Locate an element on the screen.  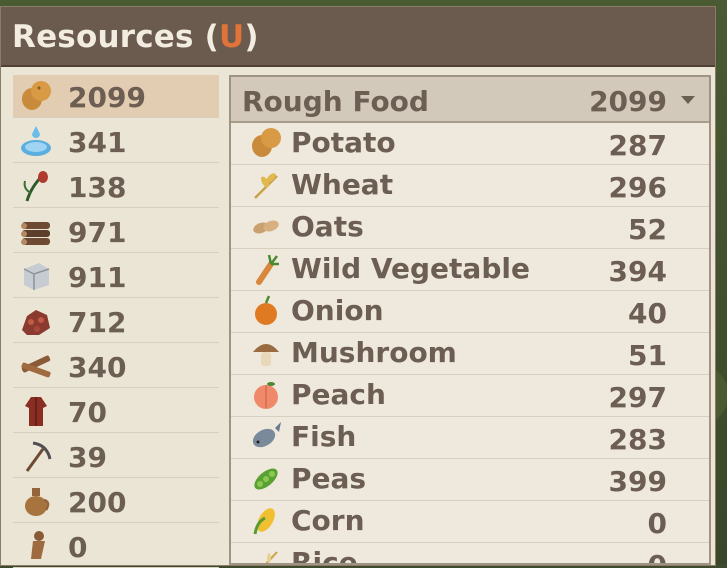
resource-category-pottery: 200 is located at coordinates (116, 501).